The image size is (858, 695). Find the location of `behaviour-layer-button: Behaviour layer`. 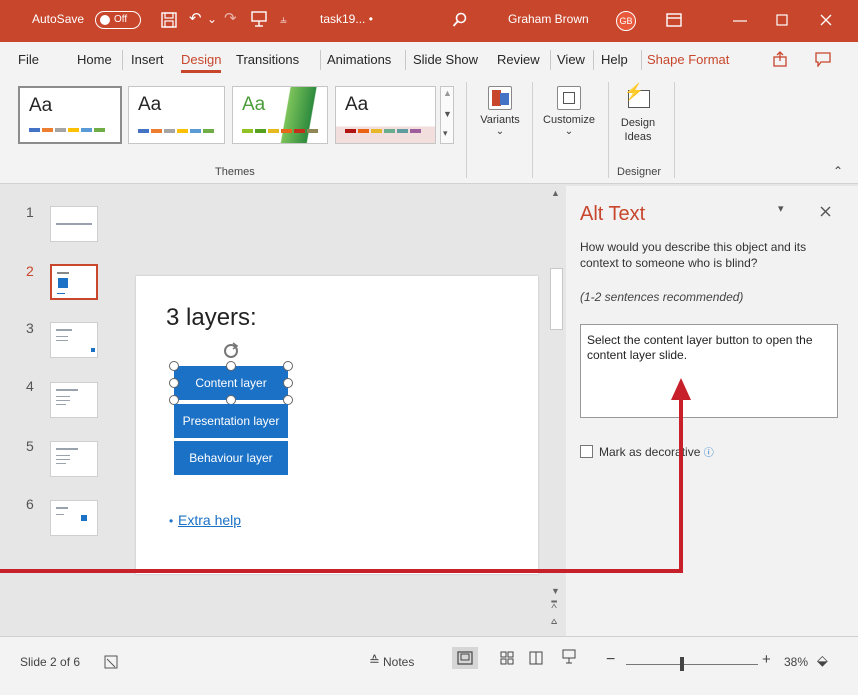

behaviour-layer-button: Behaviour layer is located at coordinates (231, 458).